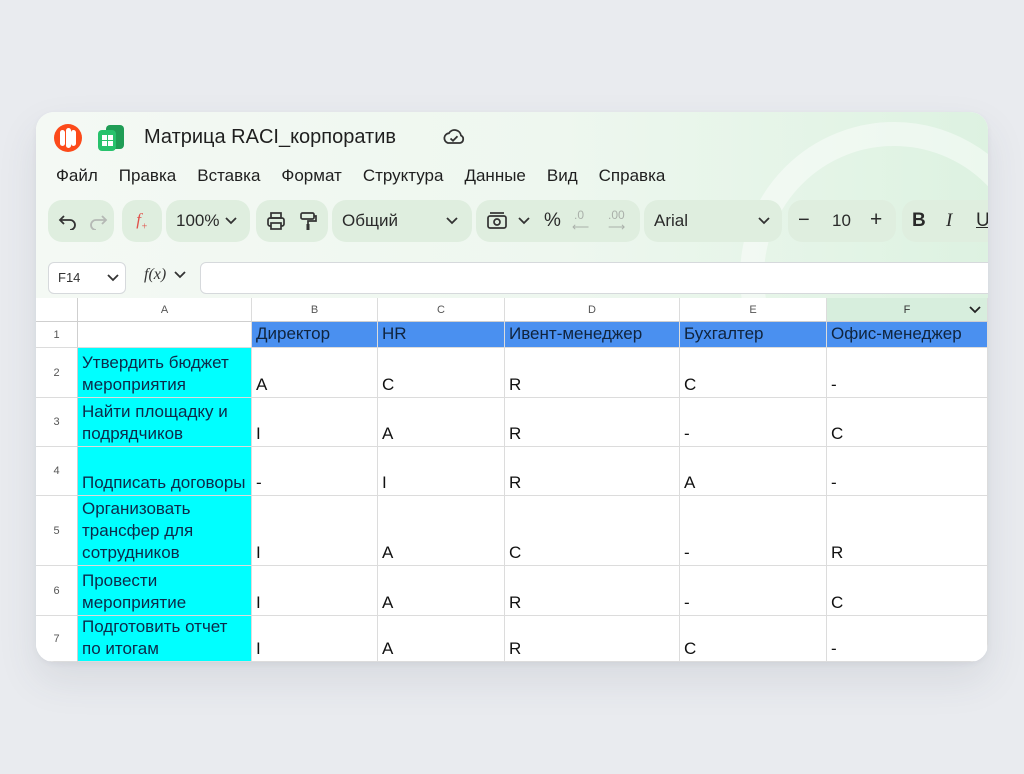  What do you see at coordinates (315, 422) in the screenshot?
I see `cell-b3: I` at bounding box center [315, 422].